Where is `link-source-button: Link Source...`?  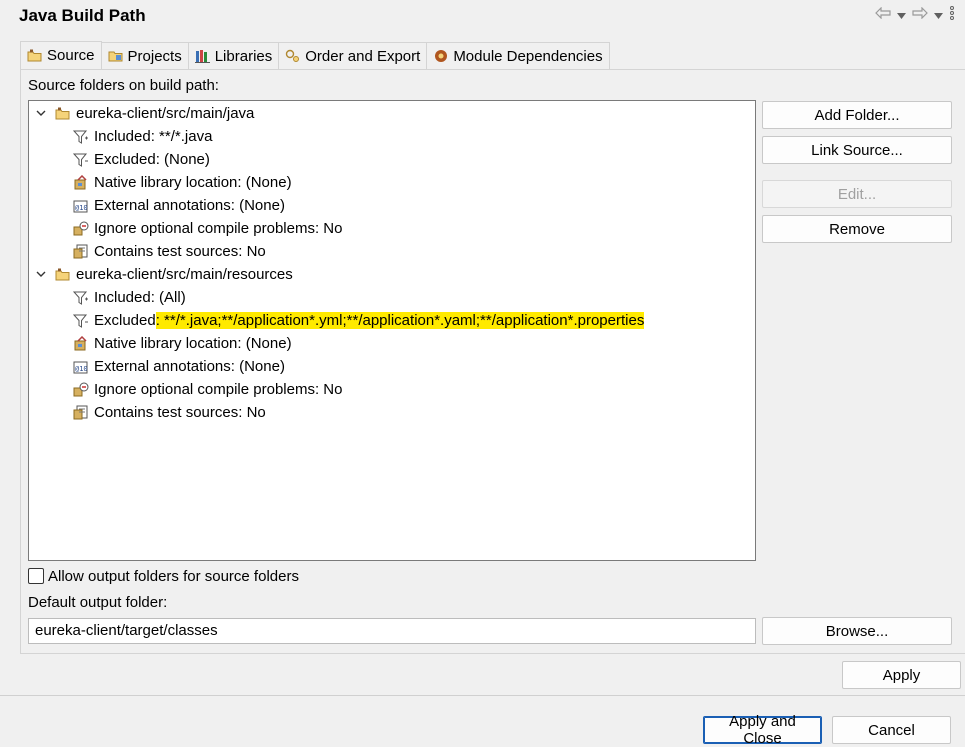 link-source-button: Link Source... is located at coordinates (857, 150).